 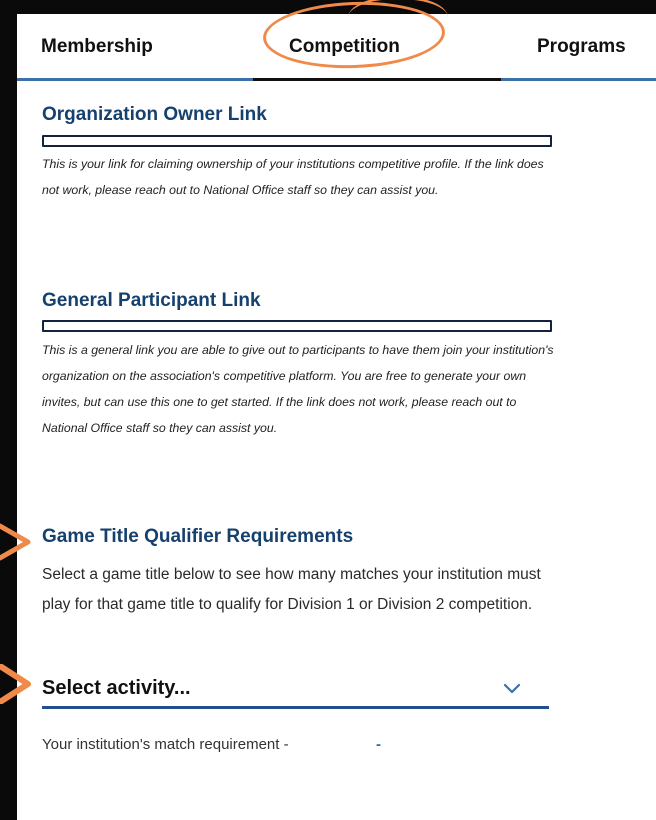 What do you see at coordinates (165, 744) in the screenshot?
I see `match-requirement-label: Your institution's match requirement -` at bounding box center [165, 744].